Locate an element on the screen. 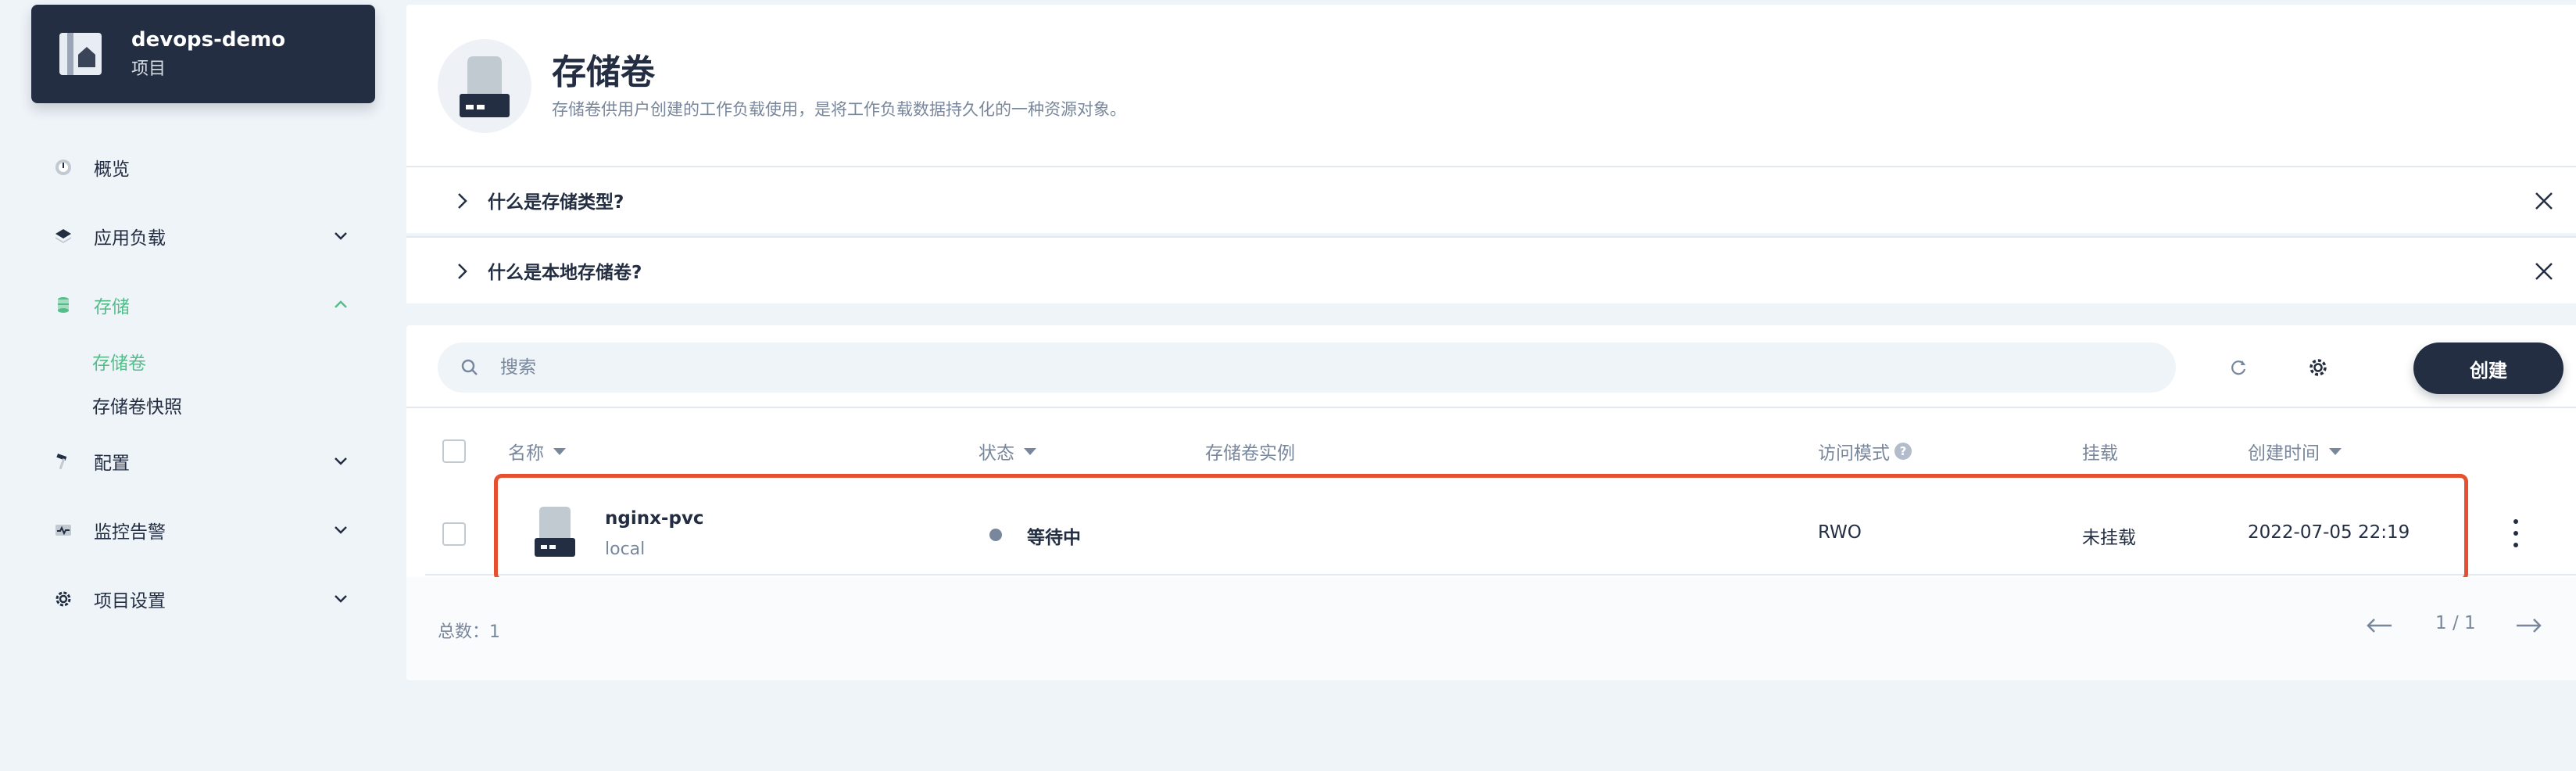  column-volume-instance: 存储卷实例 is located at coordinates (1250, 451).